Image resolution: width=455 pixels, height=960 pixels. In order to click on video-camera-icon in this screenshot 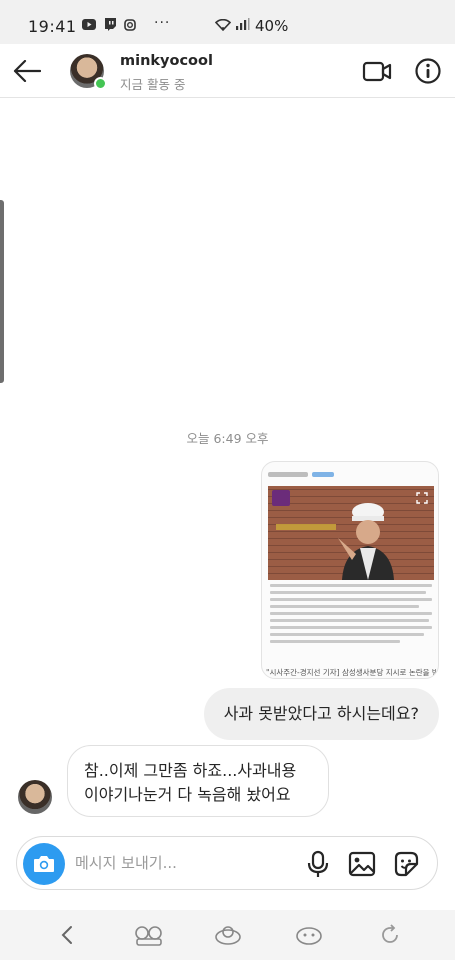, I will do `click(377, 71)`.